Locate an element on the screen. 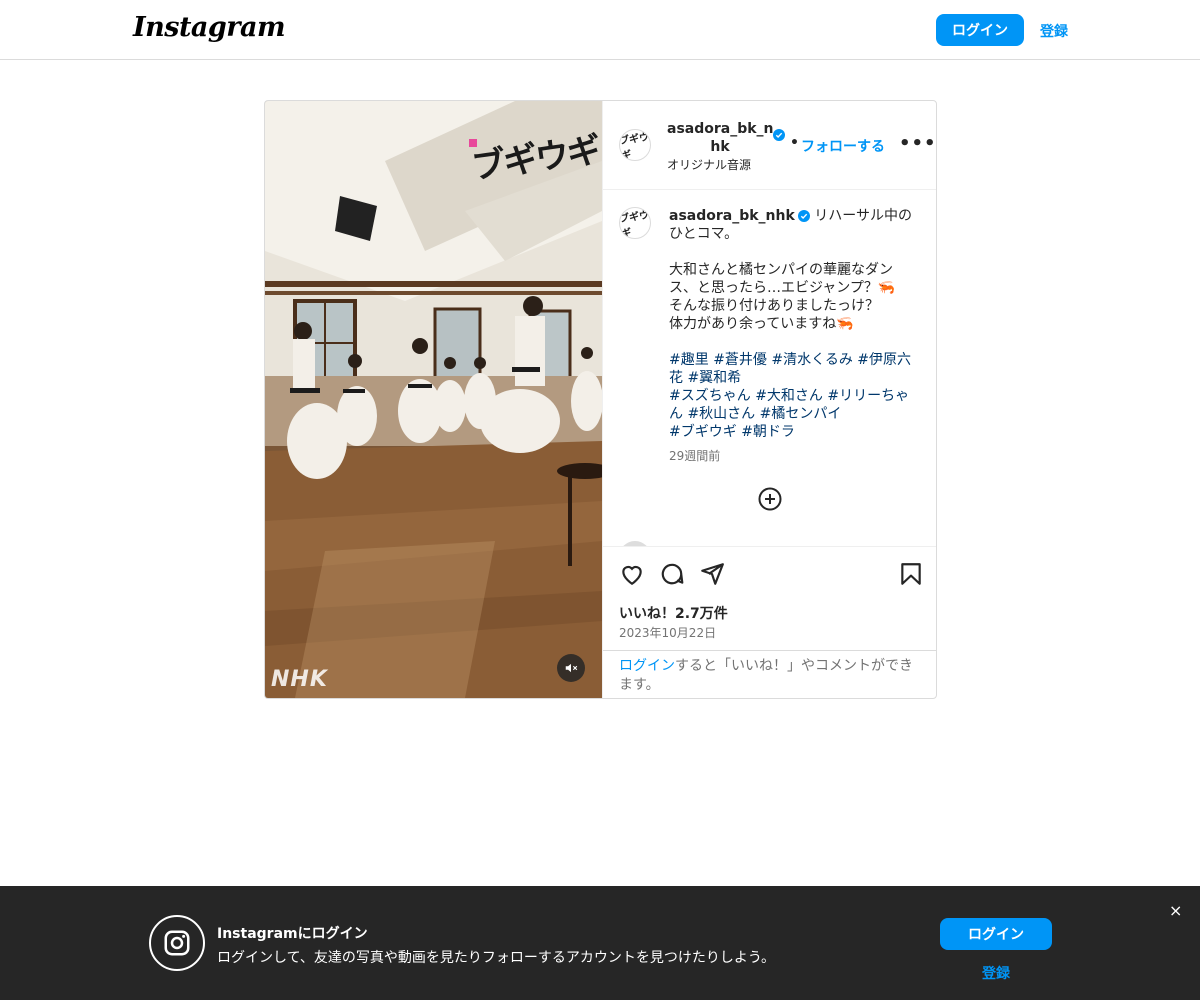  hashtags-line-3: #ブギウギ #朝ドラ is located at coordinates (732, 432).